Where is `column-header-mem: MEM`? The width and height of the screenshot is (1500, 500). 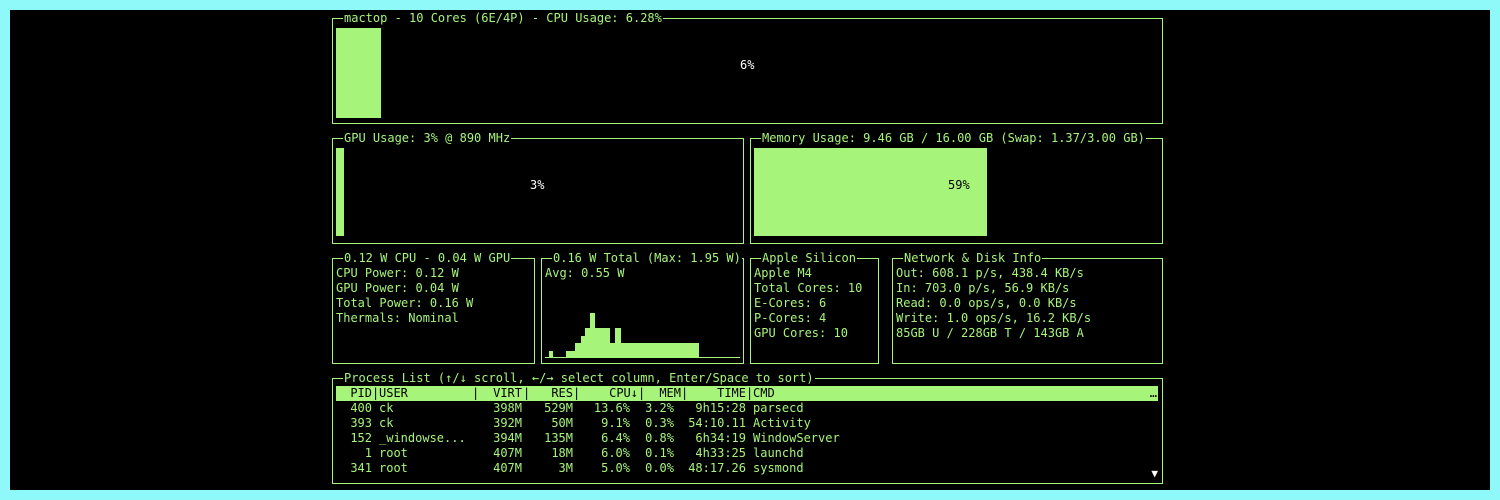
column-header-mem: MEM is located at coordinates (663, 393).